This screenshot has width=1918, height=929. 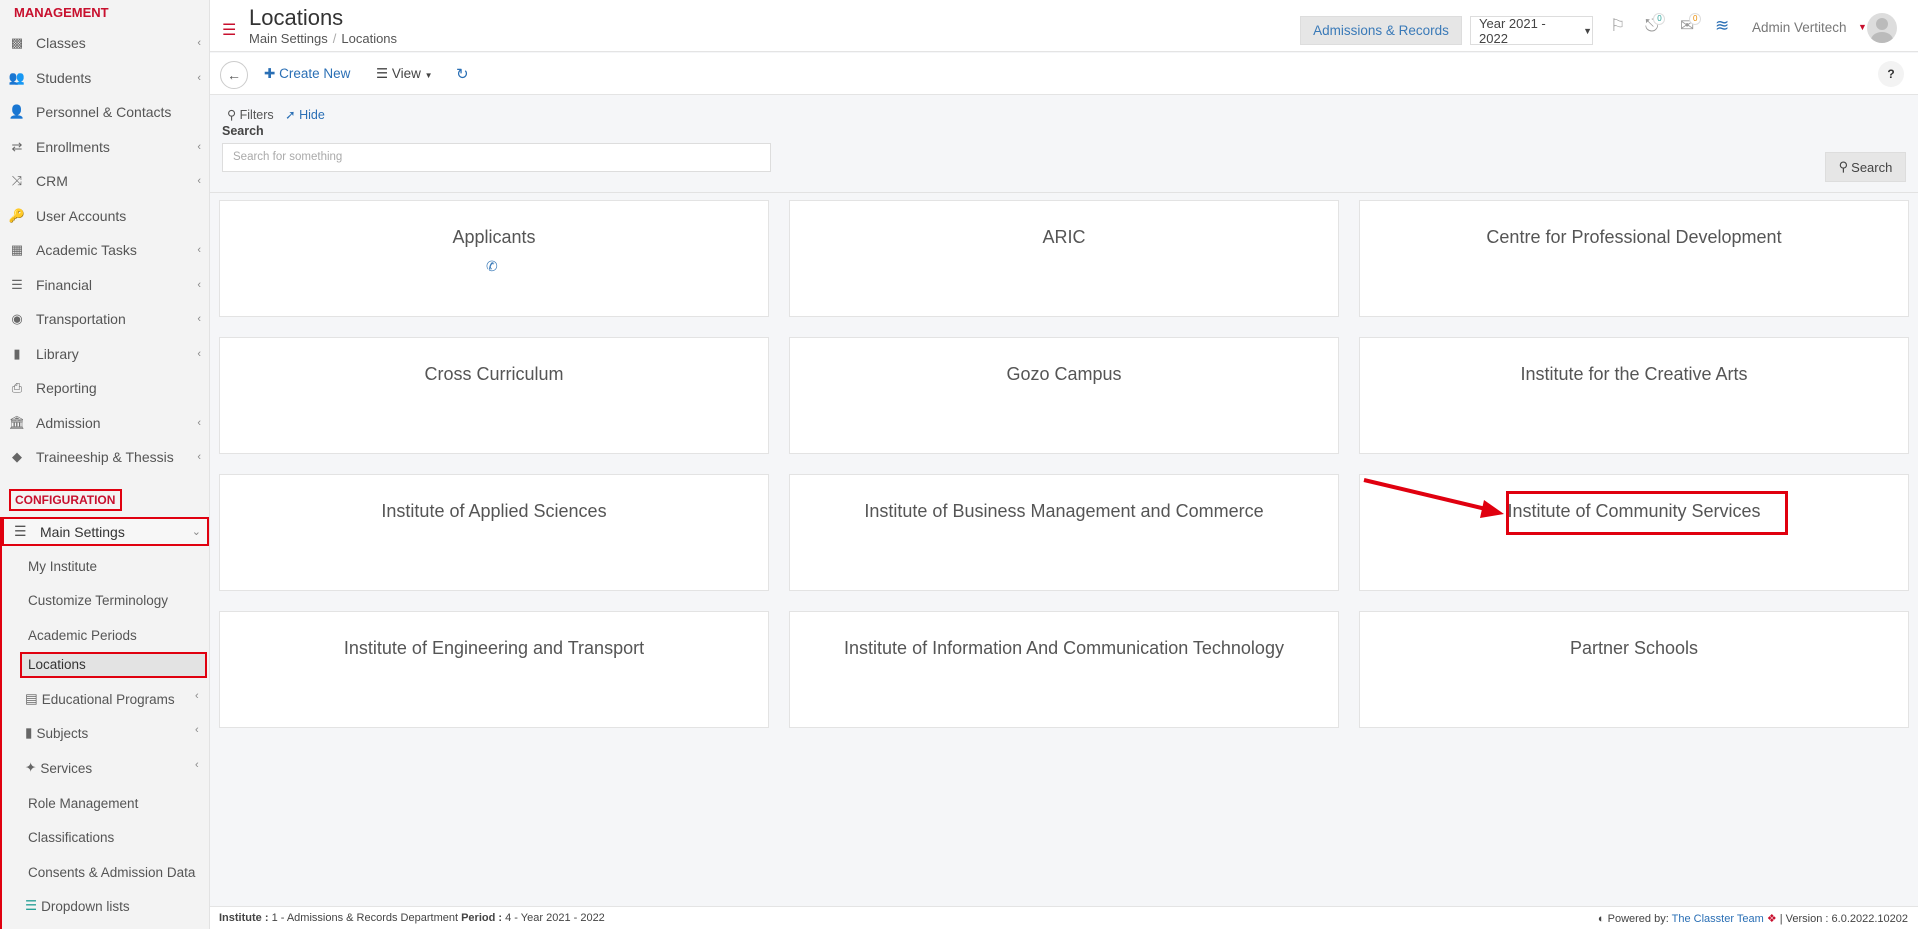 What do you see at coordinates (65, 500) in the screenshot?
I see `configuration-header: CONFIGURATION` at bounding box center [65, 500].